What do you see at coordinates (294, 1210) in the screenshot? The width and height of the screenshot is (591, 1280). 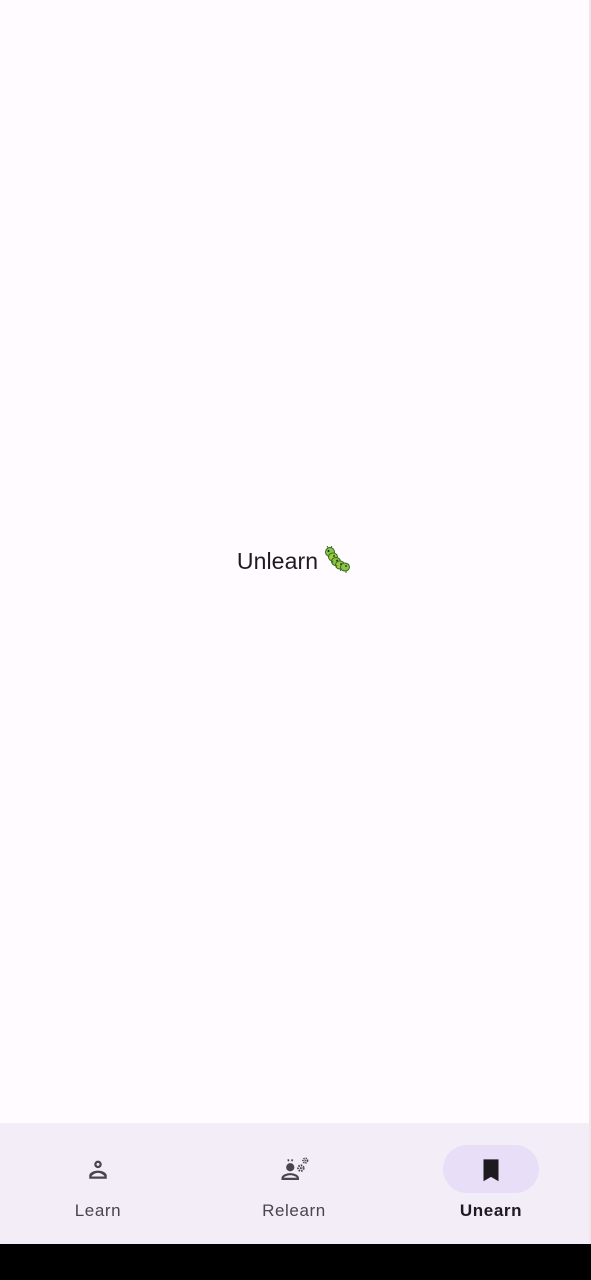 I see `nav-label-relearn: Relearn` at bounding box center [294, 1210].